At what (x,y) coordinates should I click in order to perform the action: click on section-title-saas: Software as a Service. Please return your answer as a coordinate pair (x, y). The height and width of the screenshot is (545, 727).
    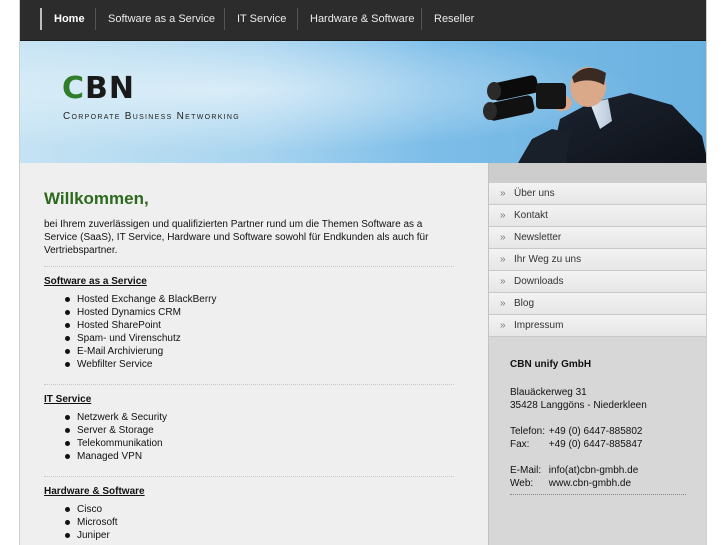
    Looking at the image, I should click on (95, 281).